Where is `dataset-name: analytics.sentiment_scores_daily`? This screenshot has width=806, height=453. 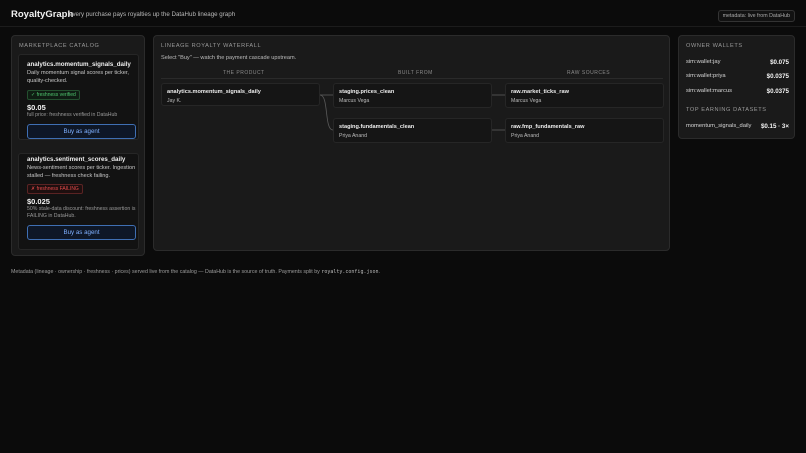
dataset-name: analytics.sentiment_scores_daily is located at coordinates (76, 159).